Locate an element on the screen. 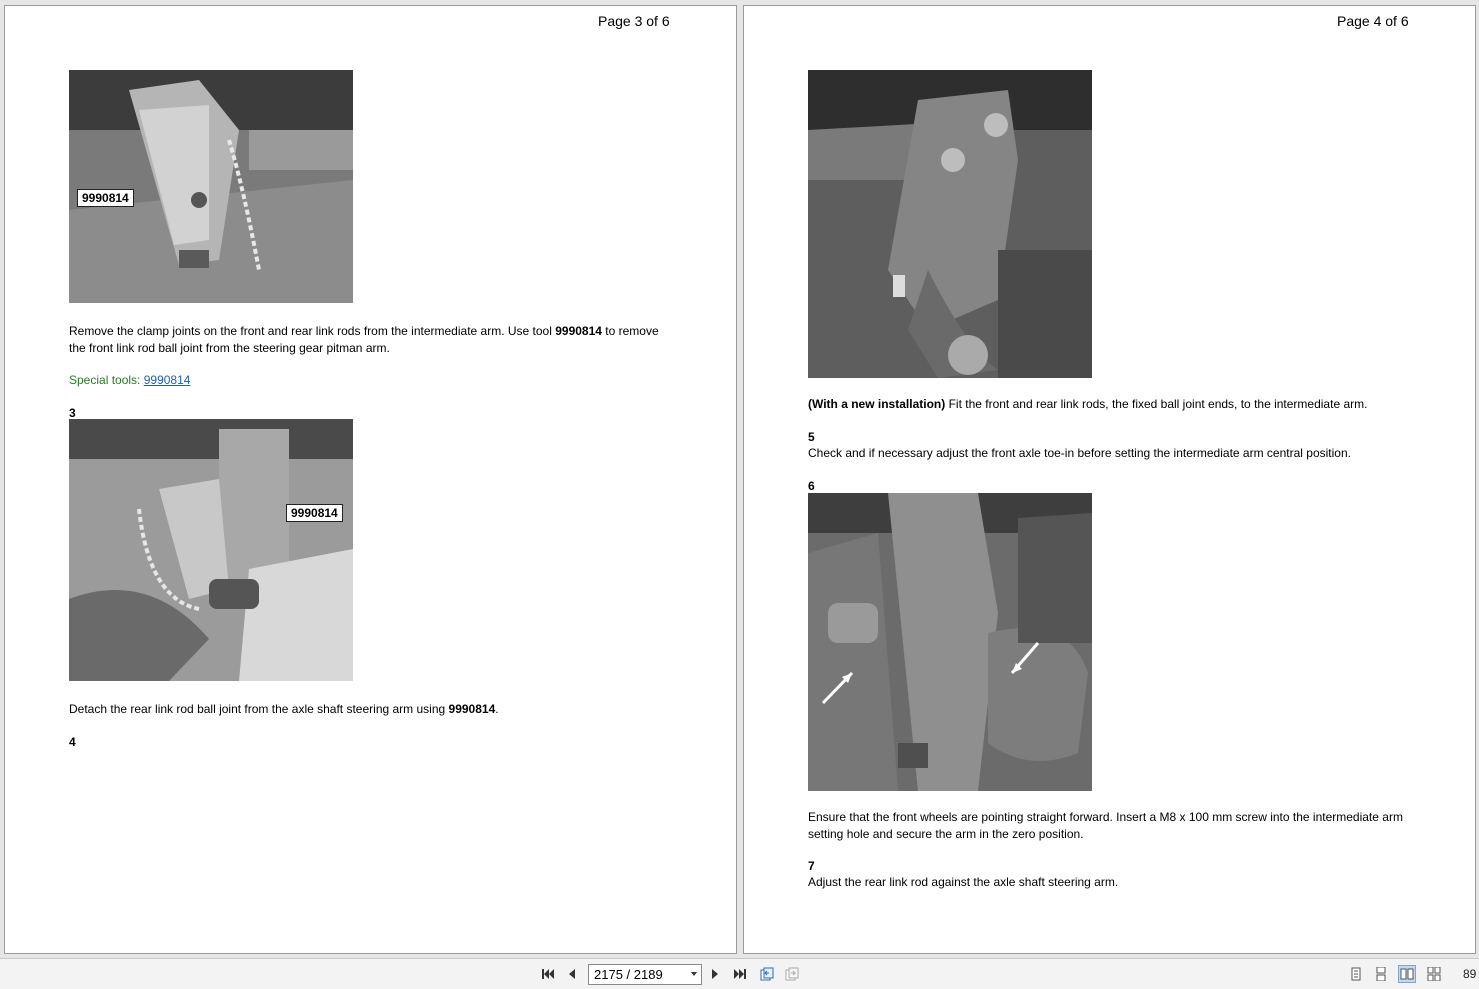 The height and width of the screenshot is (989, 1479). page-number-select: 2175 / 2189 is located at coordinates (645, 974).